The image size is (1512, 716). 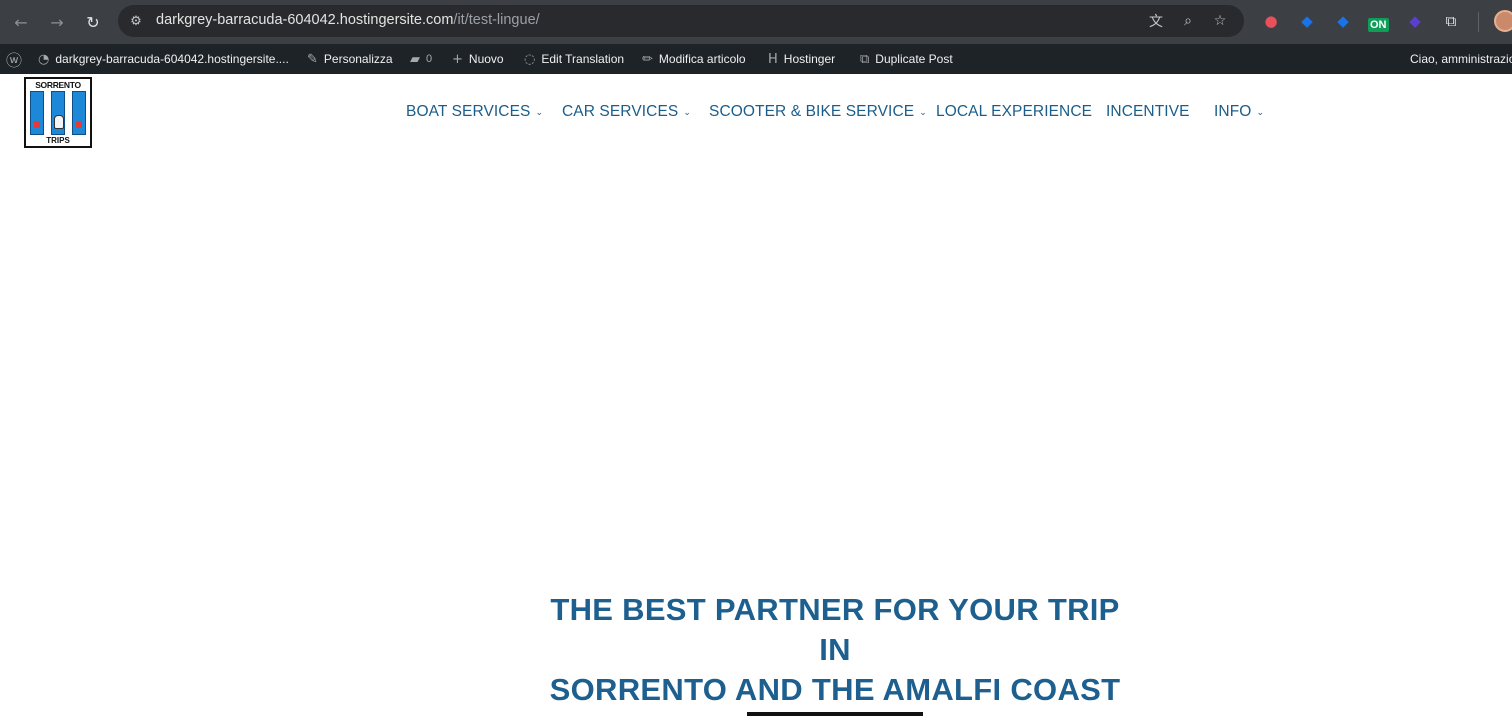 I want to click on menu-label: CAR SERVICES, so click(x=620, y=111).